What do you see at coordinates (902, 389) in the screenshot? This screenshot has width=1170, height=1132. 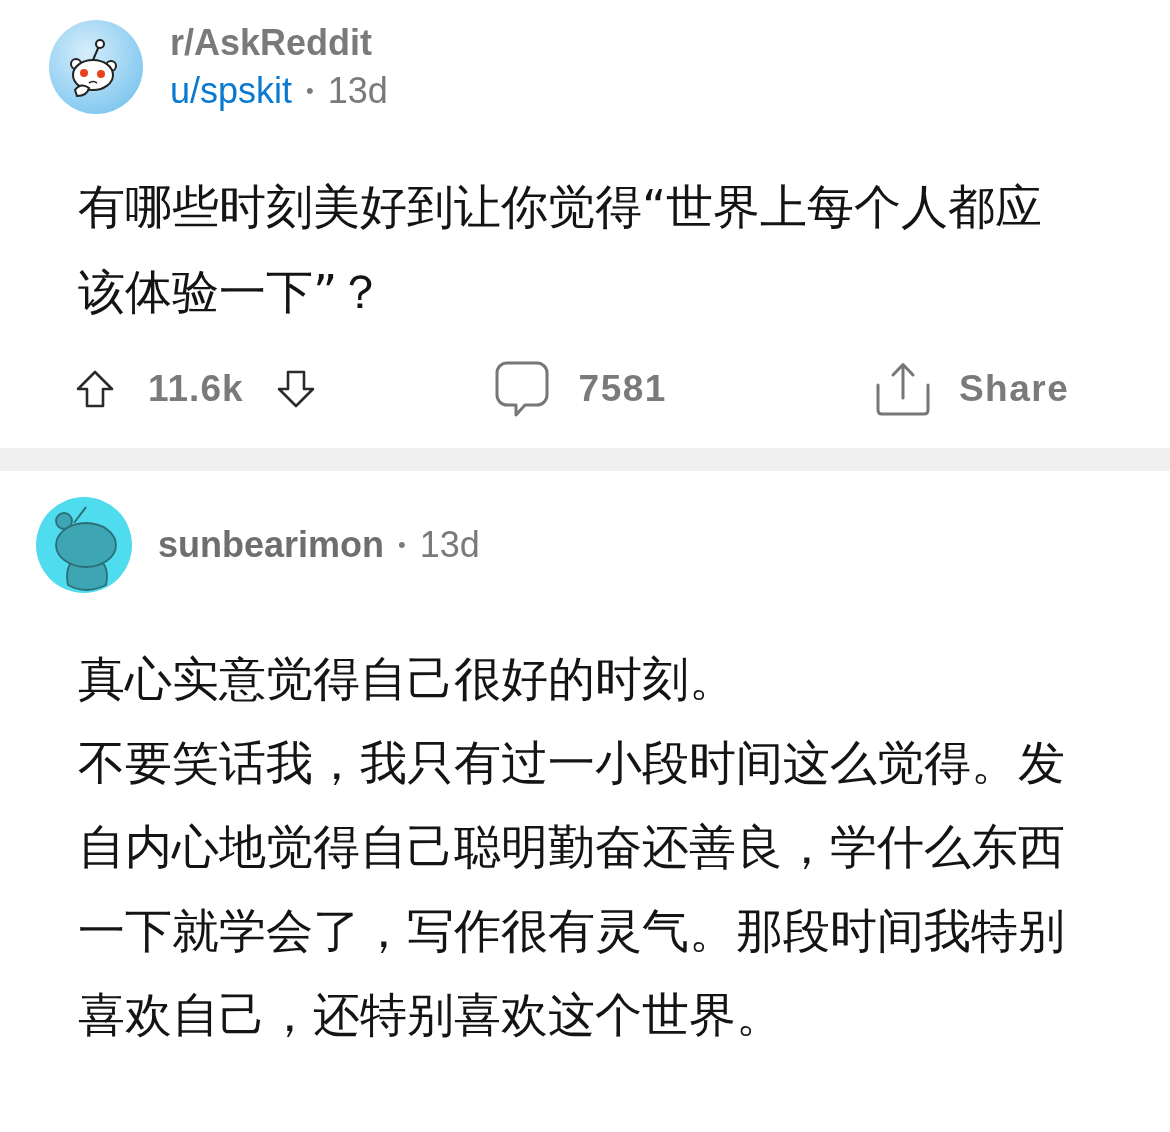 I see `share-icon` at bounding box center [902, 389].